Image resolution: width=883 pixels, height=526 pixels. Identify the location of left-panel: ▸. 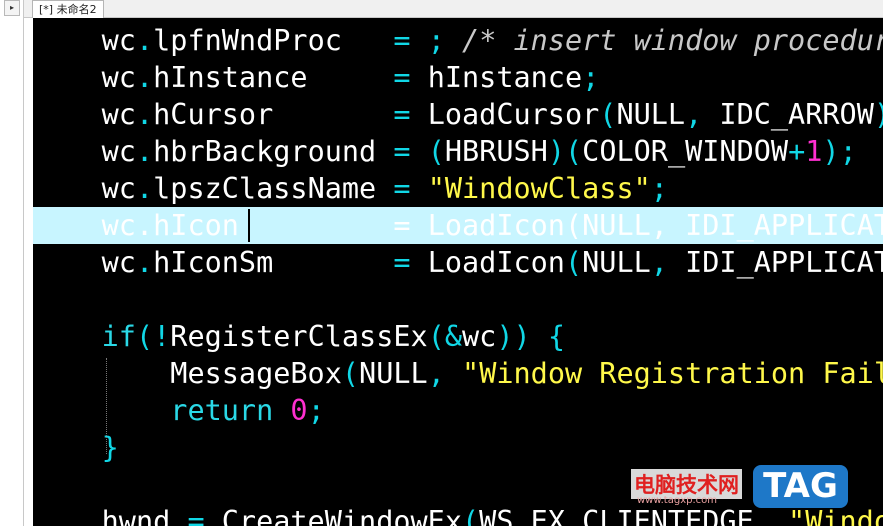
(12, 263).